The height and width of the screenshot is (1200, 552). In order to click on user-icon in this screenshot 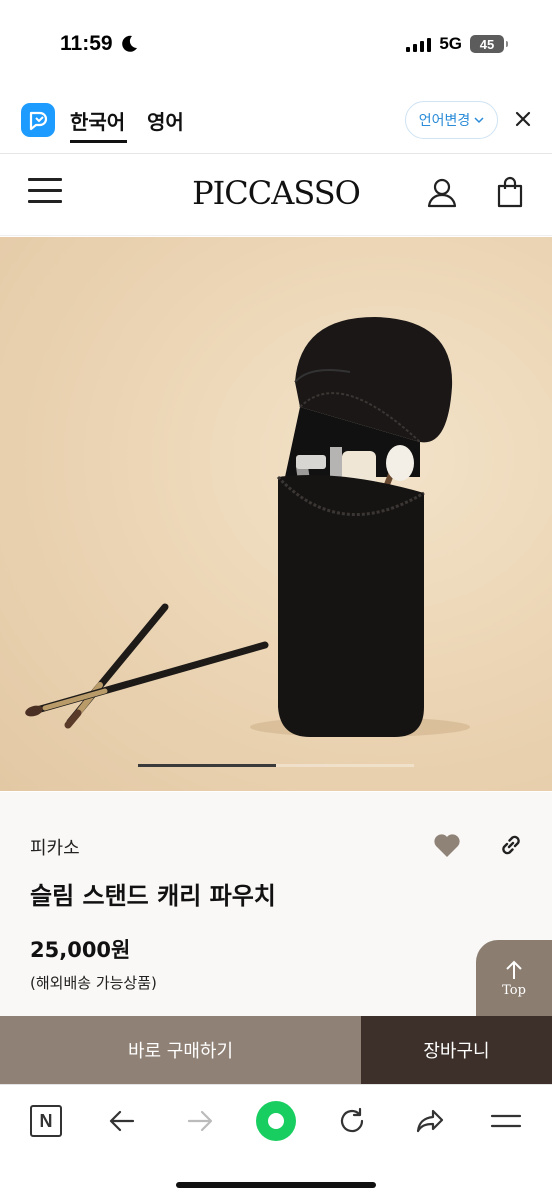, I will do `click(442, 192)`.